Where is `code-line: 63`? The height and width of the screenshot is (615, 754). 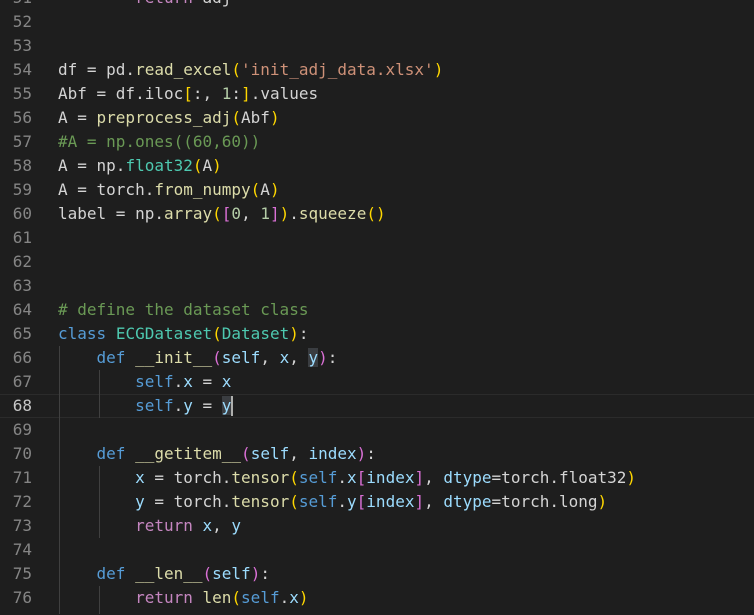
code-line: 63 is located at coordinates (377, 286).